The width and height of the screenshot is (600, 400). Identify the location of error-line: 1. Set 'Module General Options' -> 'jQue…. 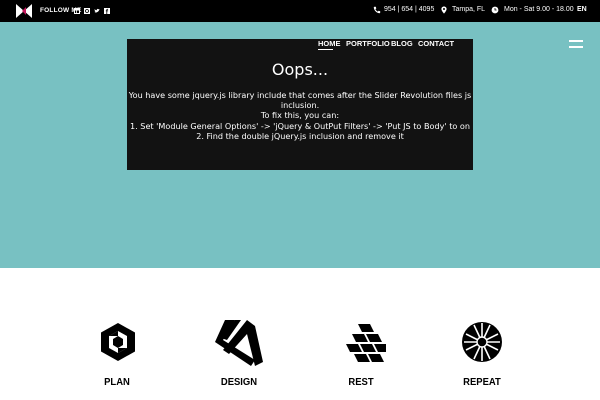
(300, 125).